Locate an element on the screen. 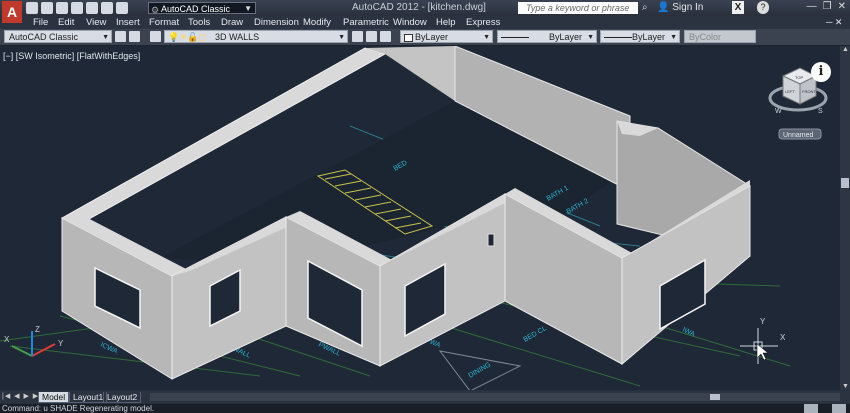 The width and height of the screenshot is (850, 413). close-icon: ✕ is located at coordinates (842, 6).